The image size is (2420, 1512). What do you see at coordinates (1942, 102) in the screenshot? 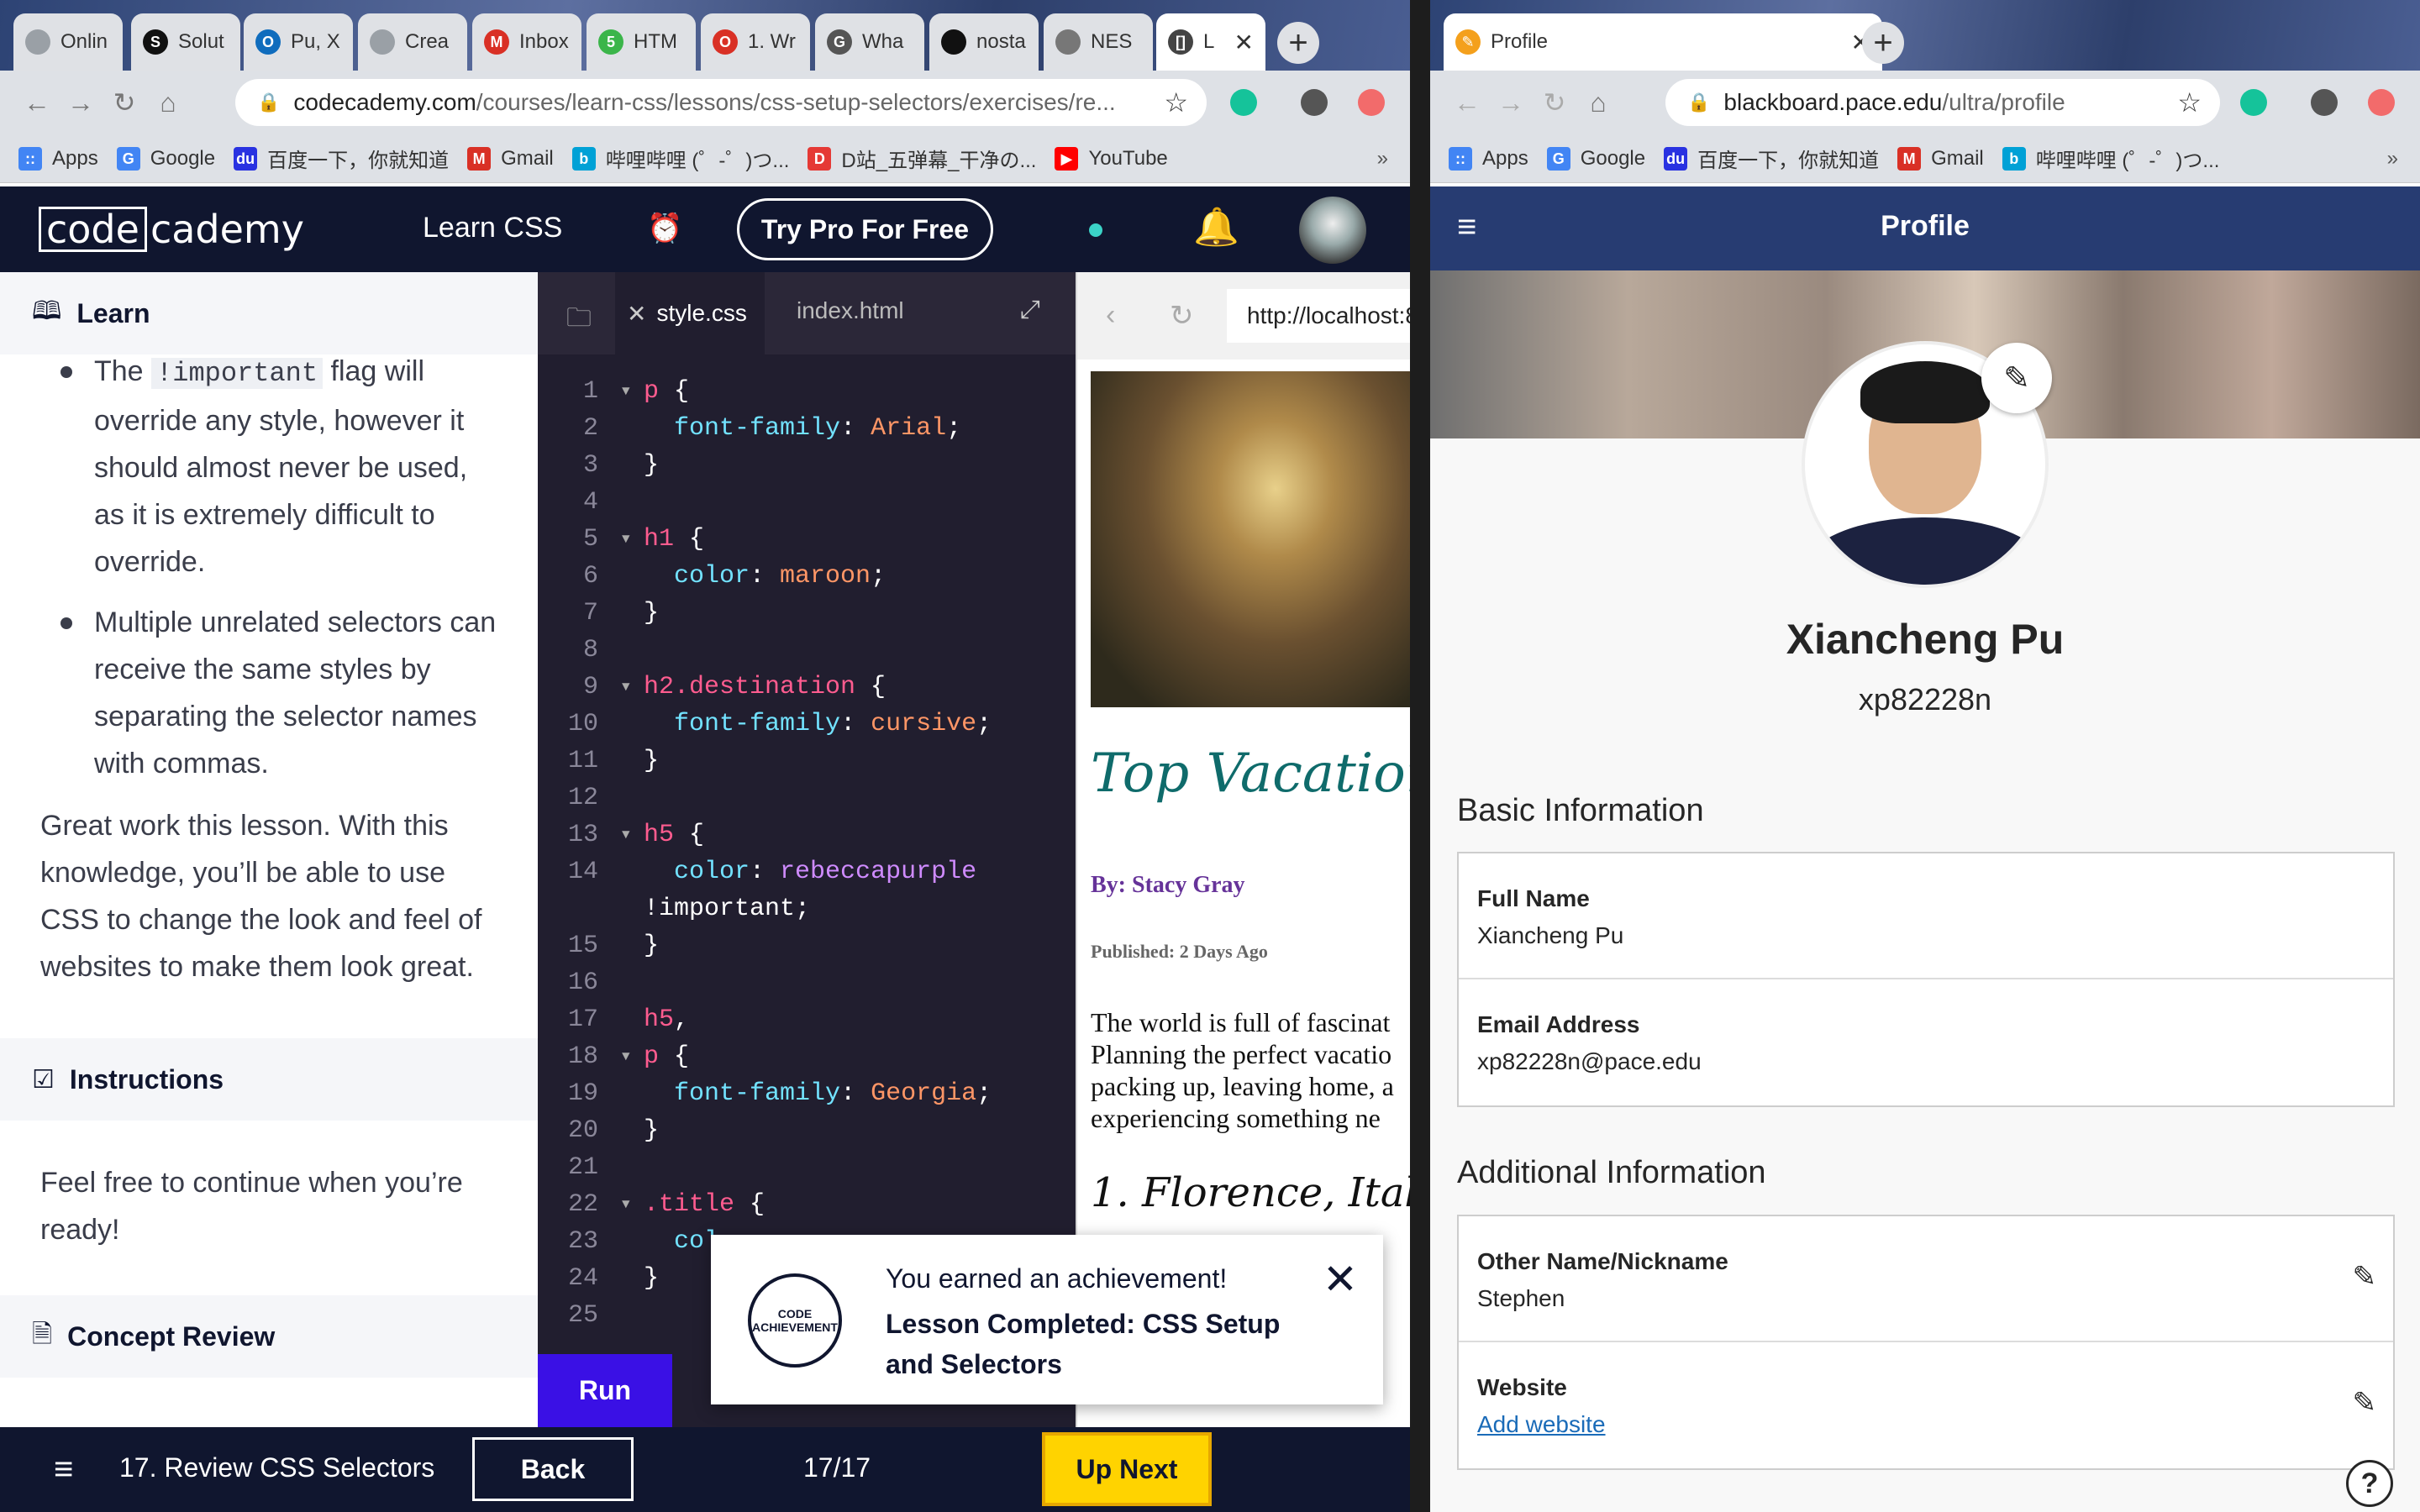
I see `address-bar: 🔒 blackboard.pace.edu/ultra/profile ☆` at bounding box center [1942, 102].